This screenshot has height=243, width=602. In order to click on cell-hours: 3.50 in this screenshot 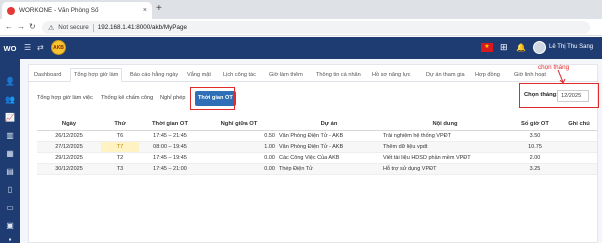, I will do `click(535, 136)`.